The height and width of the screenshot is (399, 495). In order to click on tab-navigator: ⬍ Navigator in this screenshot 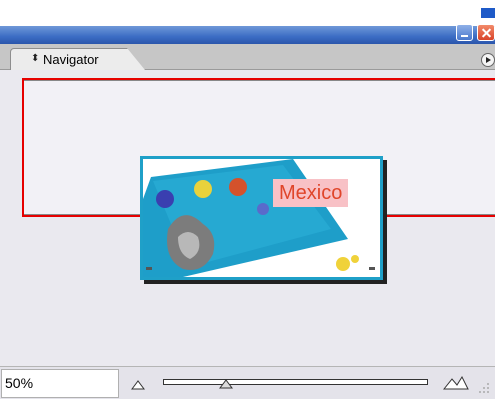, I will do `click(77, 59)`.